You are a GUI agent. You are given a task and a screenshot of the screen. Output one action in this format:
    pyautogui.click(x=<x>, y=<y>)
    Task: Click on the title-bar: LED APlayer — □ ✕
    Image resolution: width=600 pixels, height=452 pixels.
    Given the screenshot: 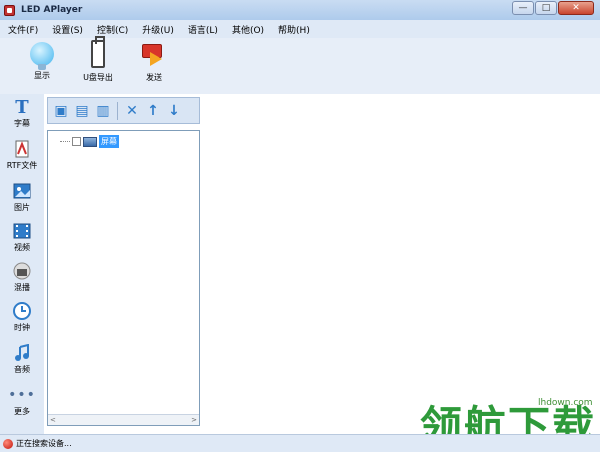 What is the action you would take?
    pyautogui.click(x=300, y=10)
    